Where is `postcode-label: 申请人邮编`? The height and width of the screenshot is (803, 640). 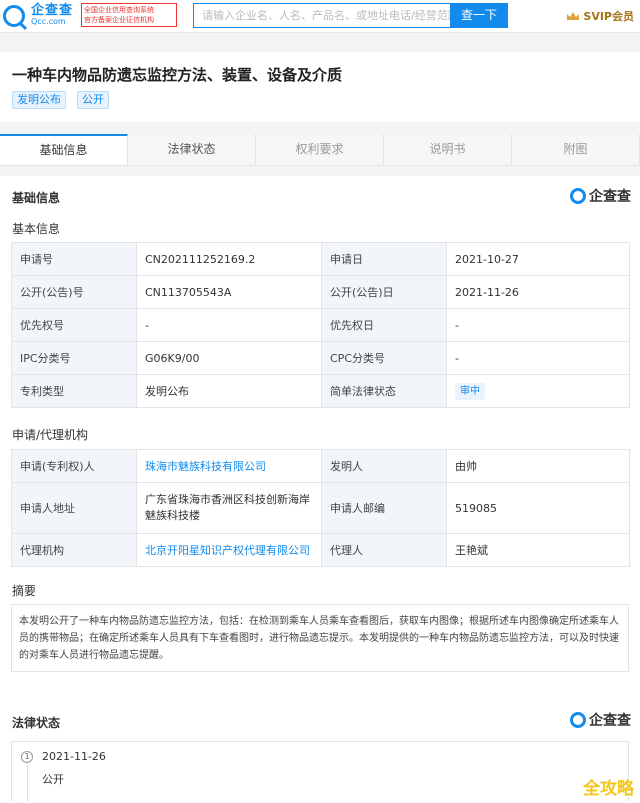 postcode-label: 申请人邮编 is located at coordinates (384, 508).